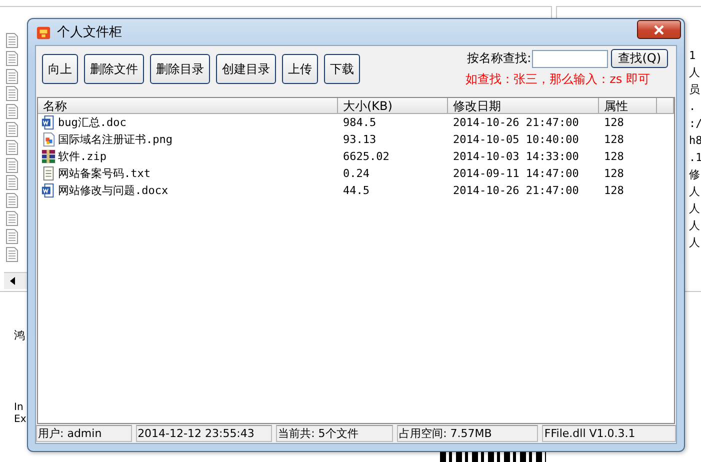  Describe the element at coordinates (82, 156) in the screenshot. I see `file-name: 软件.zip` at that location.